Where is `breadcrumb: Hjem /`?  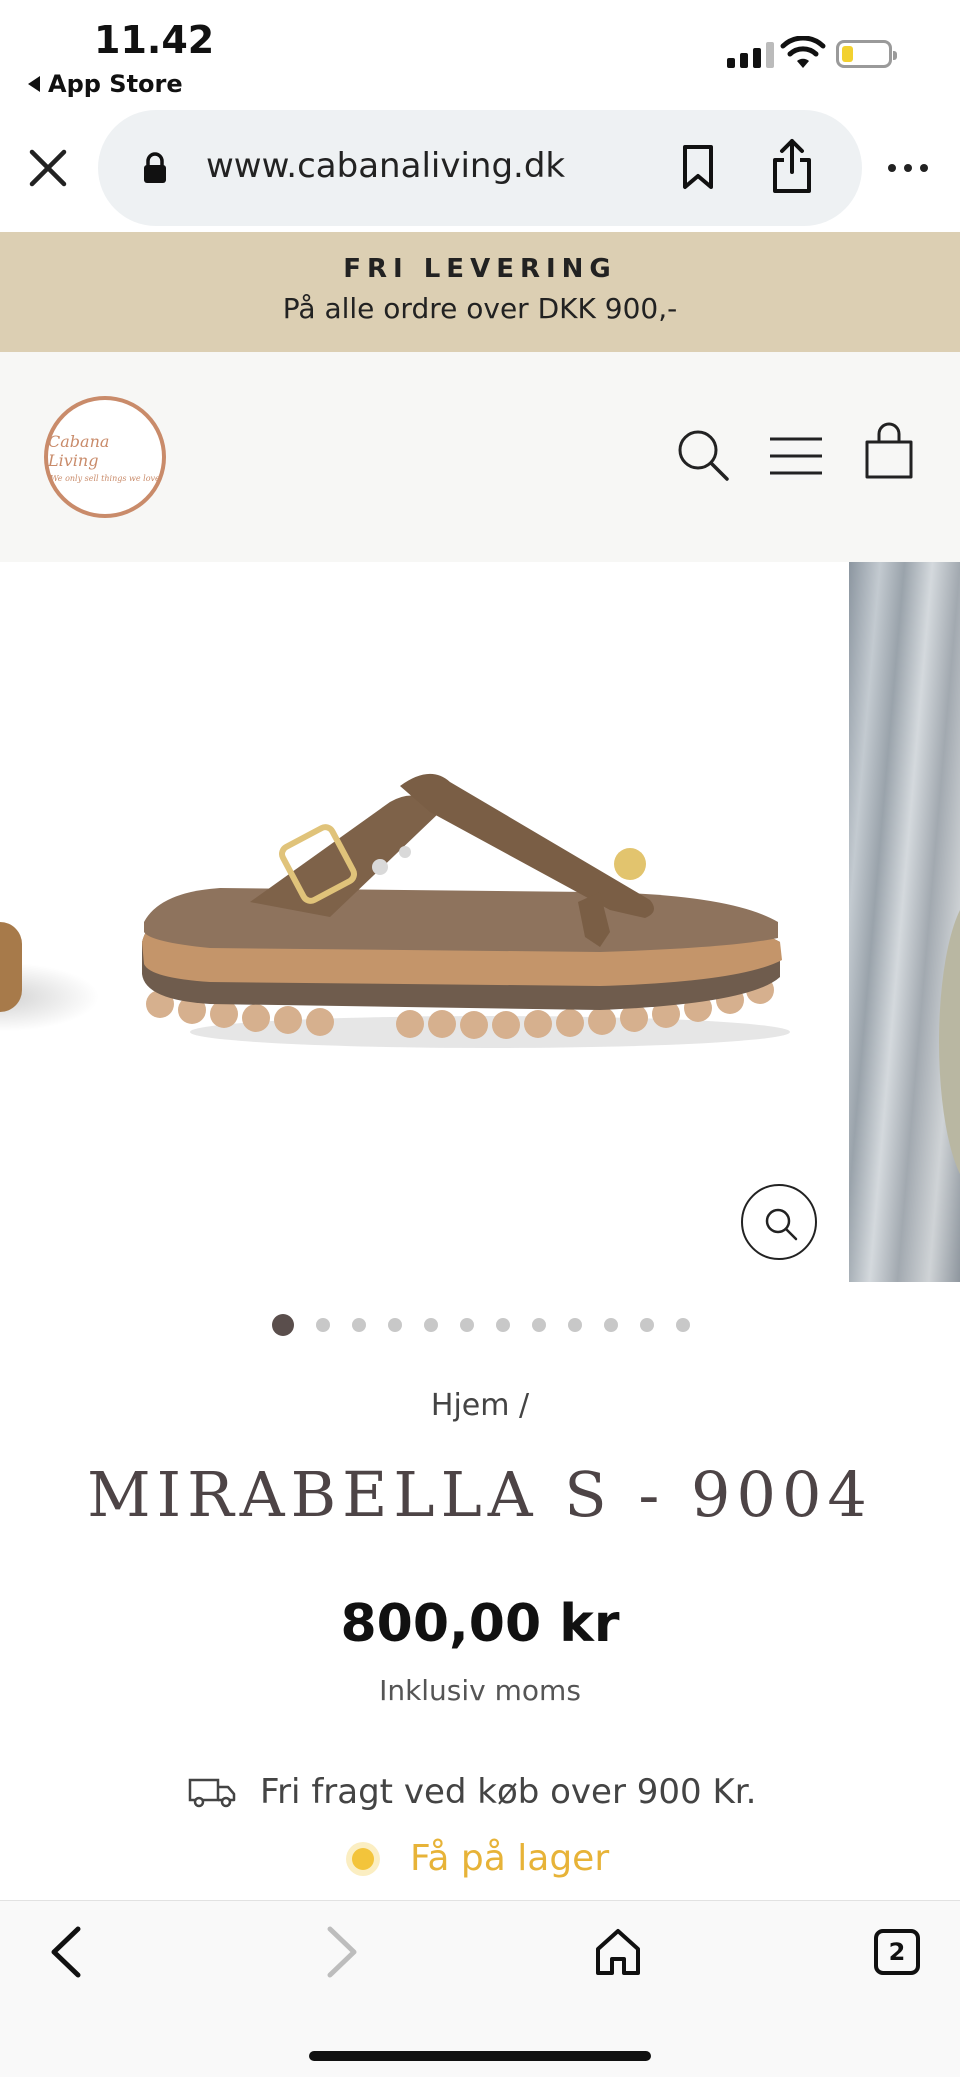
breadcrumb: Hjem / is located at coordinates (480, 1405).